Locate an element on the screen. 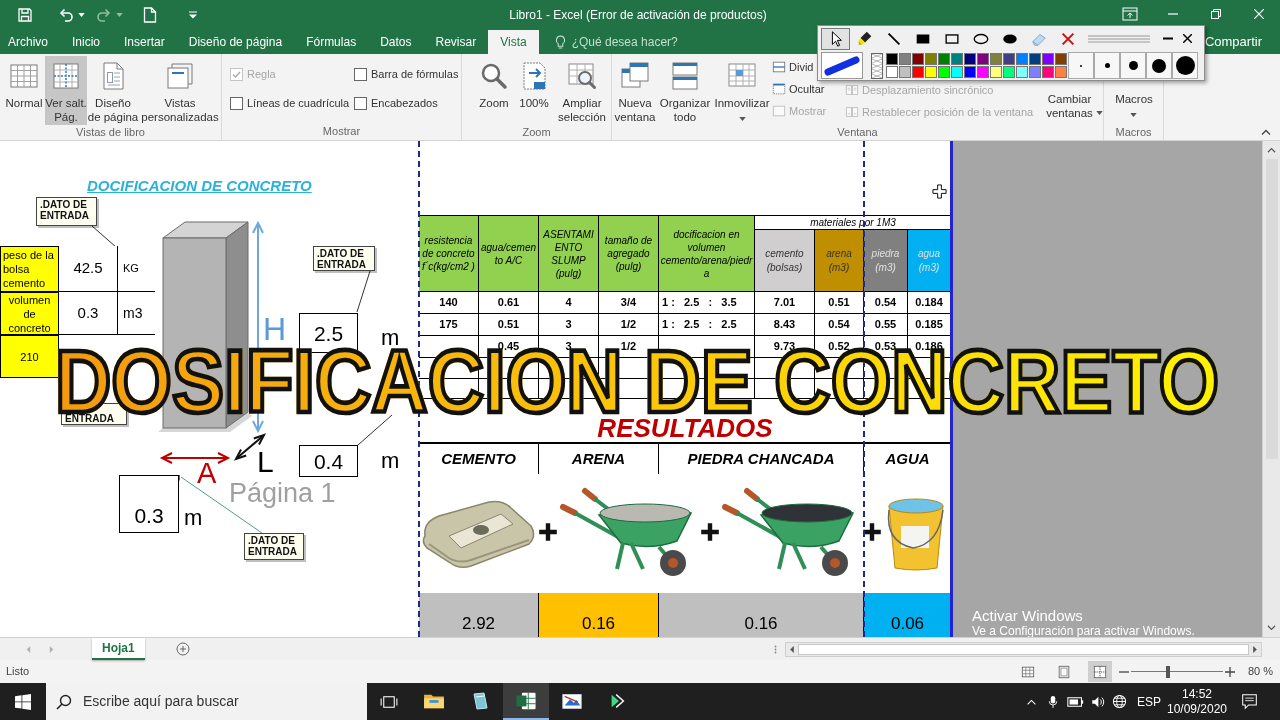 The image size is (1280, 720). table-cell: 4 is located at coordinates (569, 303).